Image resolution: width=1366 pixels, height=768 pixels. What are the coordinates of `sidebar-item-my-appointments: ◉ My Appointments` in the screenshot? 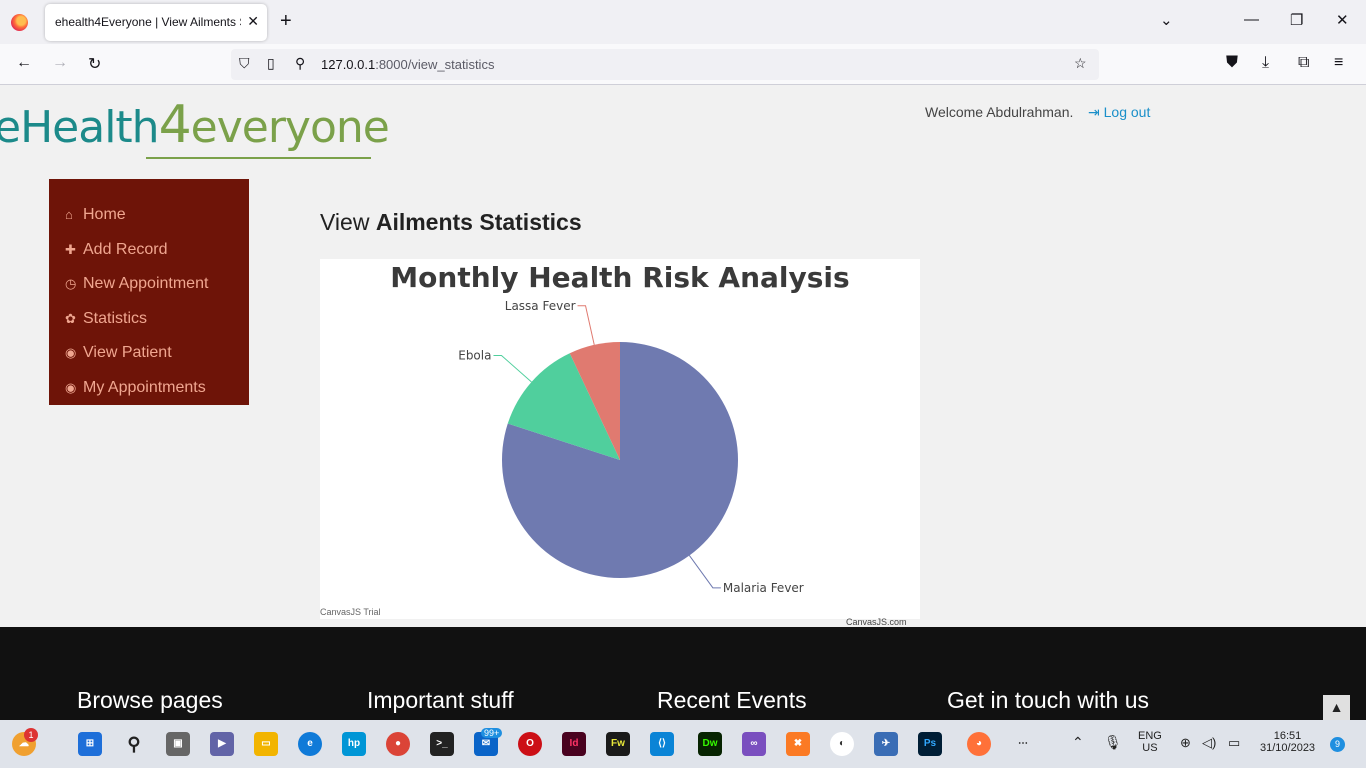 It's located at (149, 396).